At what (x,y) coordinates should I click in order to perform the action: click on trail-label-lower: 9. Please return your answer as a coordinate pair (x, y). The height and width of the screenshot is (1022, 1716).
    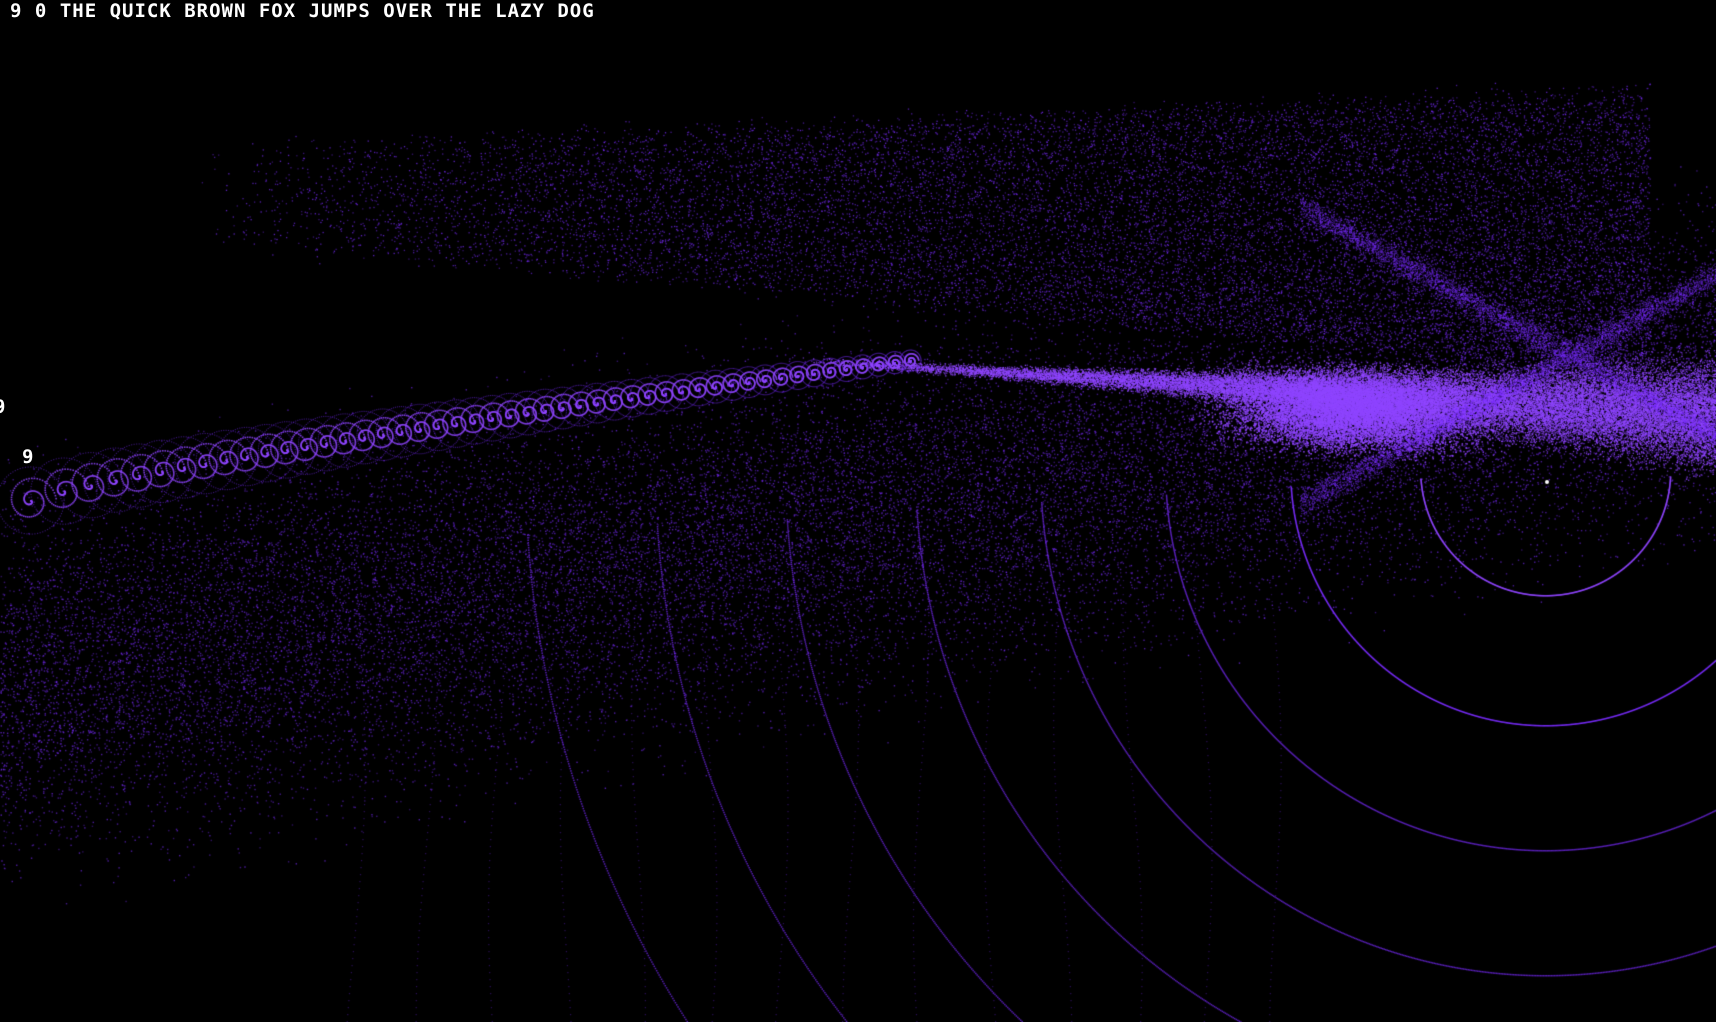
    Looking at the image, I should click on (28, 457).